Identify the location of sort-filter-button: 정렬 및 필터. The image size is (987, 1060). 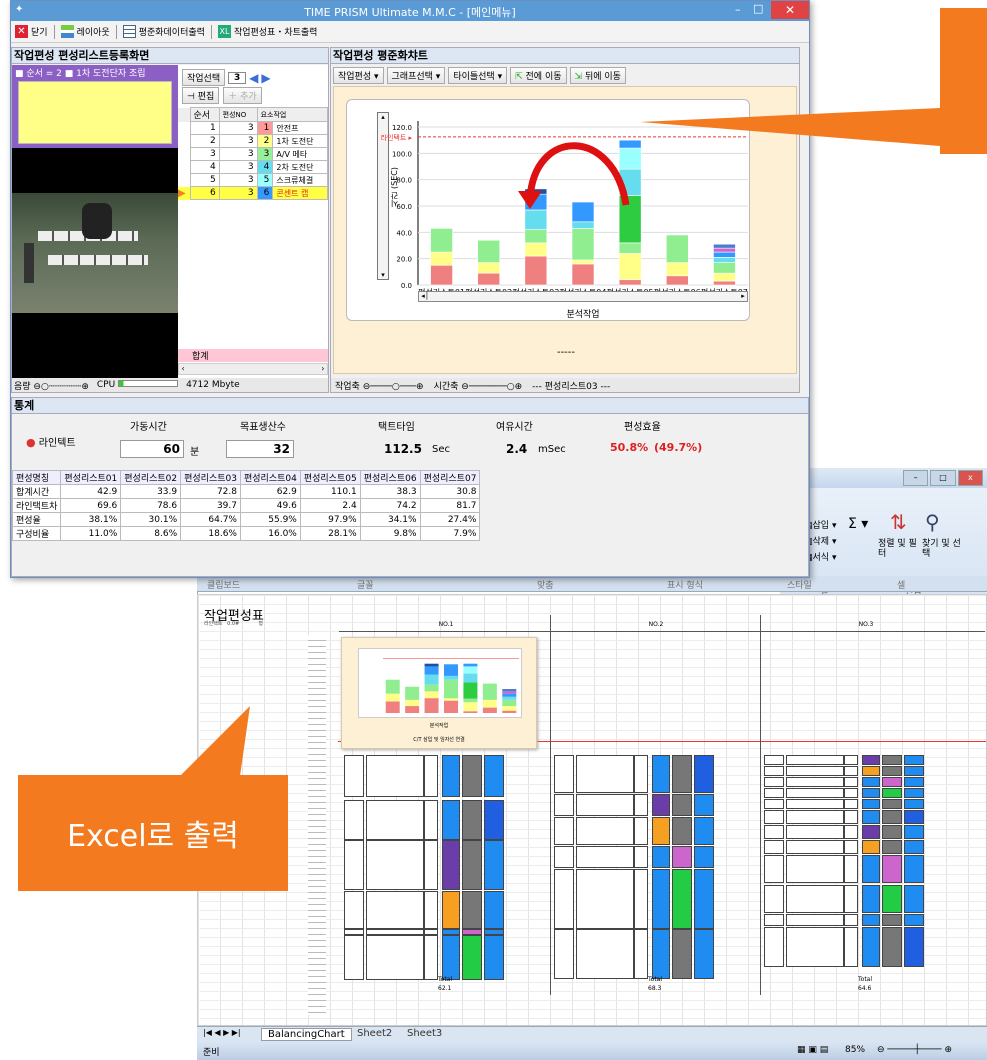
(900, 549).